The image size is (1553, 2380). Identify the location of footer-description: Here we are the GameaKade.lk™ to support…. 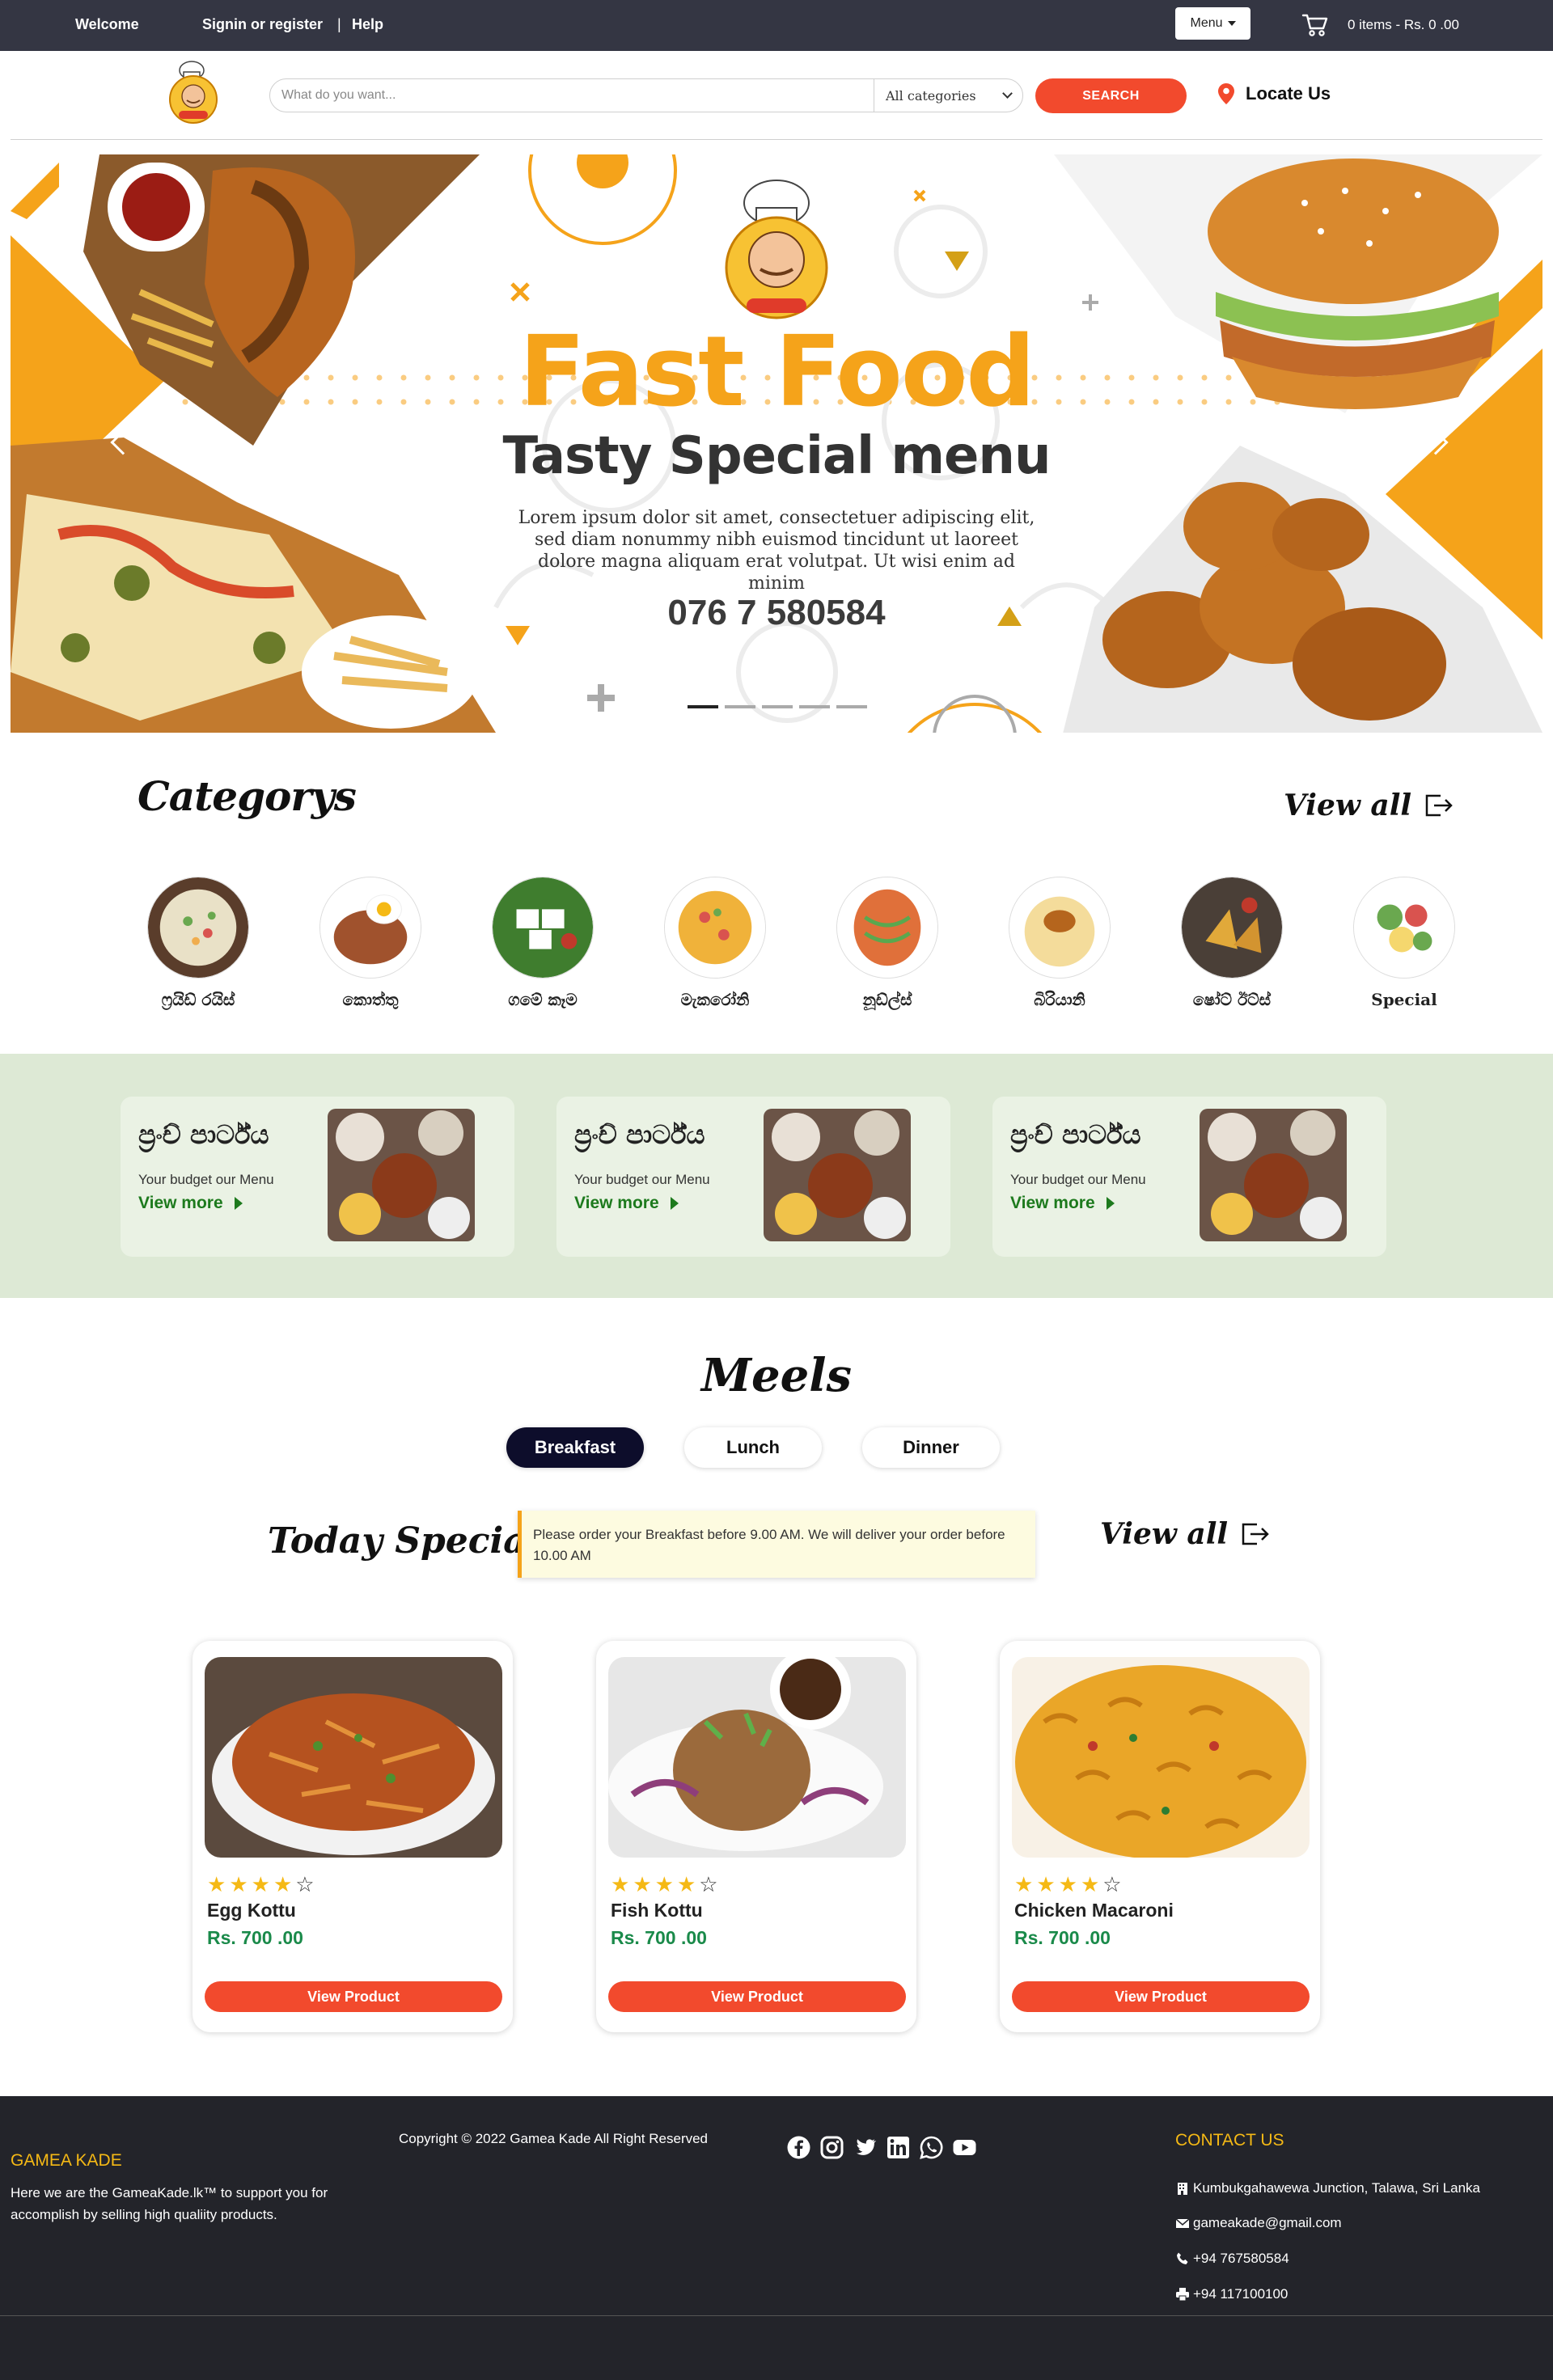
(169, 2203).